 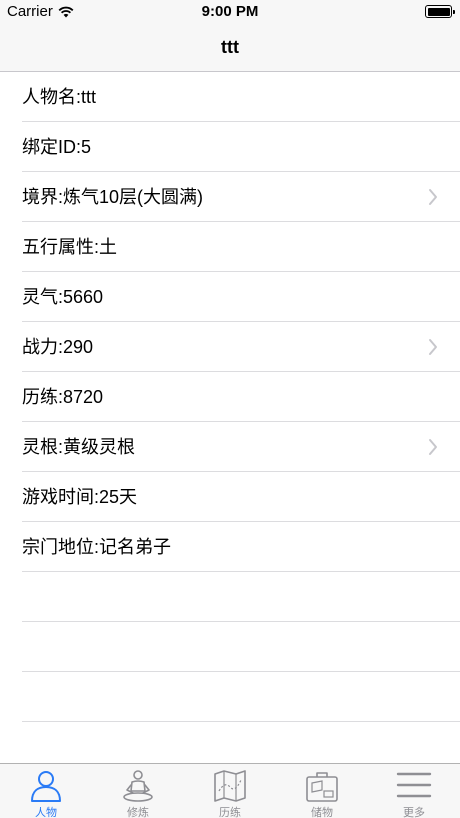 What do you see at coordinates (230, 547) in the screenshot?
I see `row-sect-status: 宗门地位:记名弟子` at bounding box center [230, 547].